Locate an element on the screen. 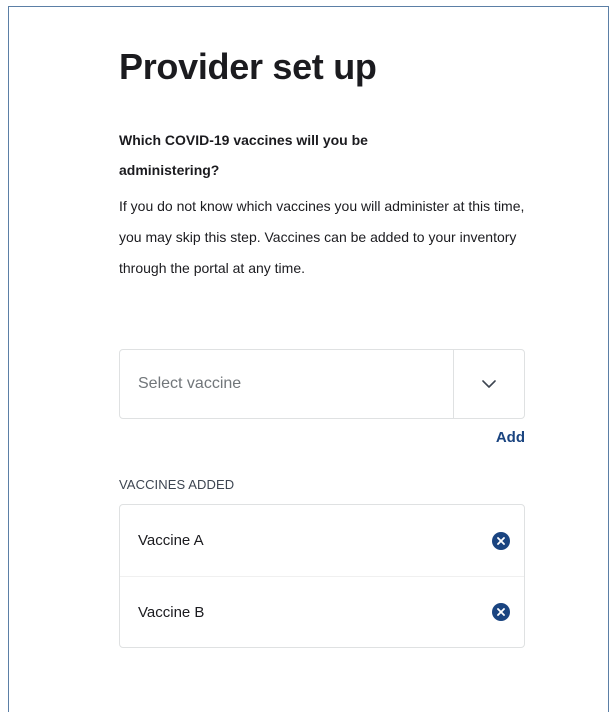 The width and height of the screenshot is (610, 713). vaccine-select-placeholder: Select vaccine is located at coordinates (190, 383).